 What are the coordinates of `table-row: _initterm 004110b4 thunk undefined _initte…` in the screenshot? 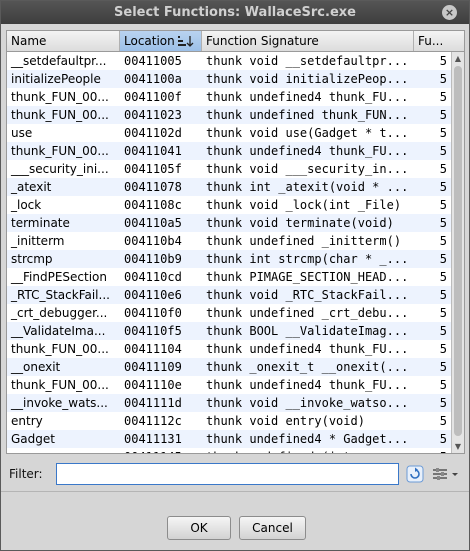 It's located at (229, 241).